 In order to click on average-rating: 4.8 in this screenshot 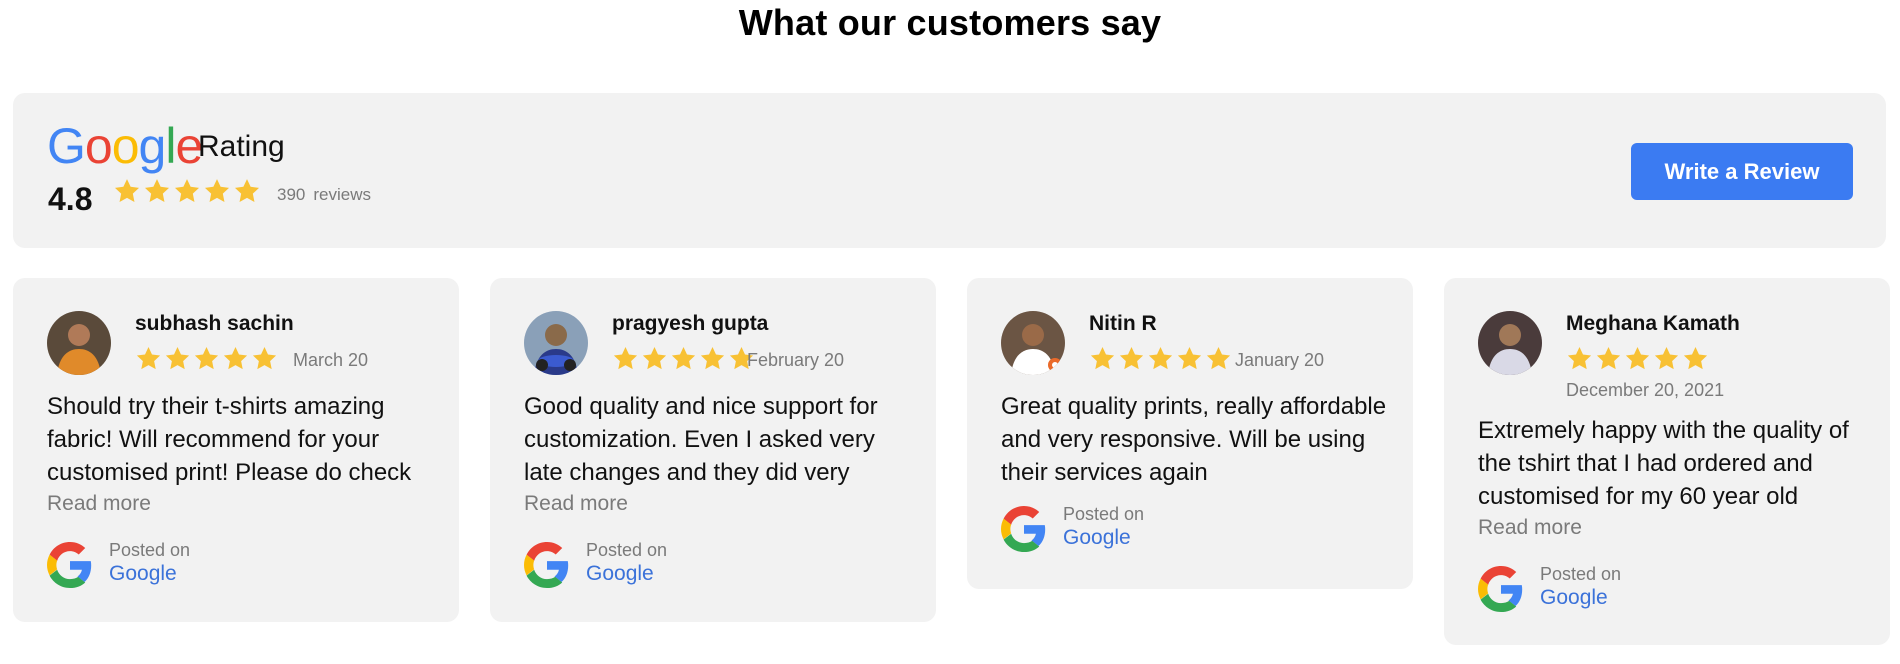, I will do `click(70, 199)`.